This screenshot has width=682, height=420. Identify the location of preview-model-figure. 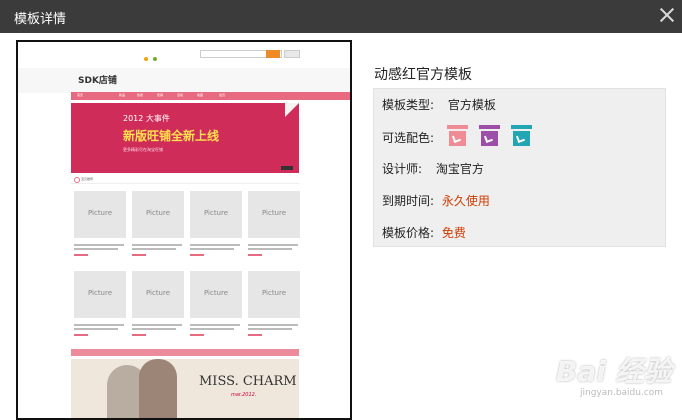
(158, 388).